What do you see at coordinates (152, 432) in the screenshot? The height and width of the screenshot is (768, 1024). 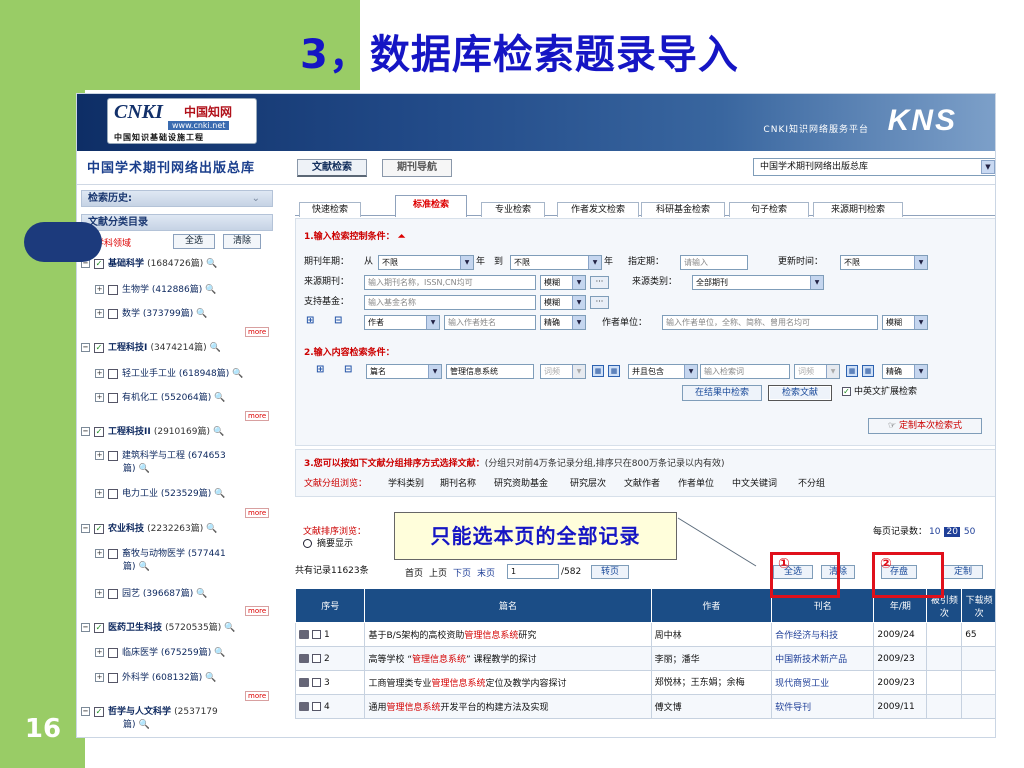 I see `category-item: − ✓ 工程科技II (2910169篇) 🔍` at bounding box center [152, 432].